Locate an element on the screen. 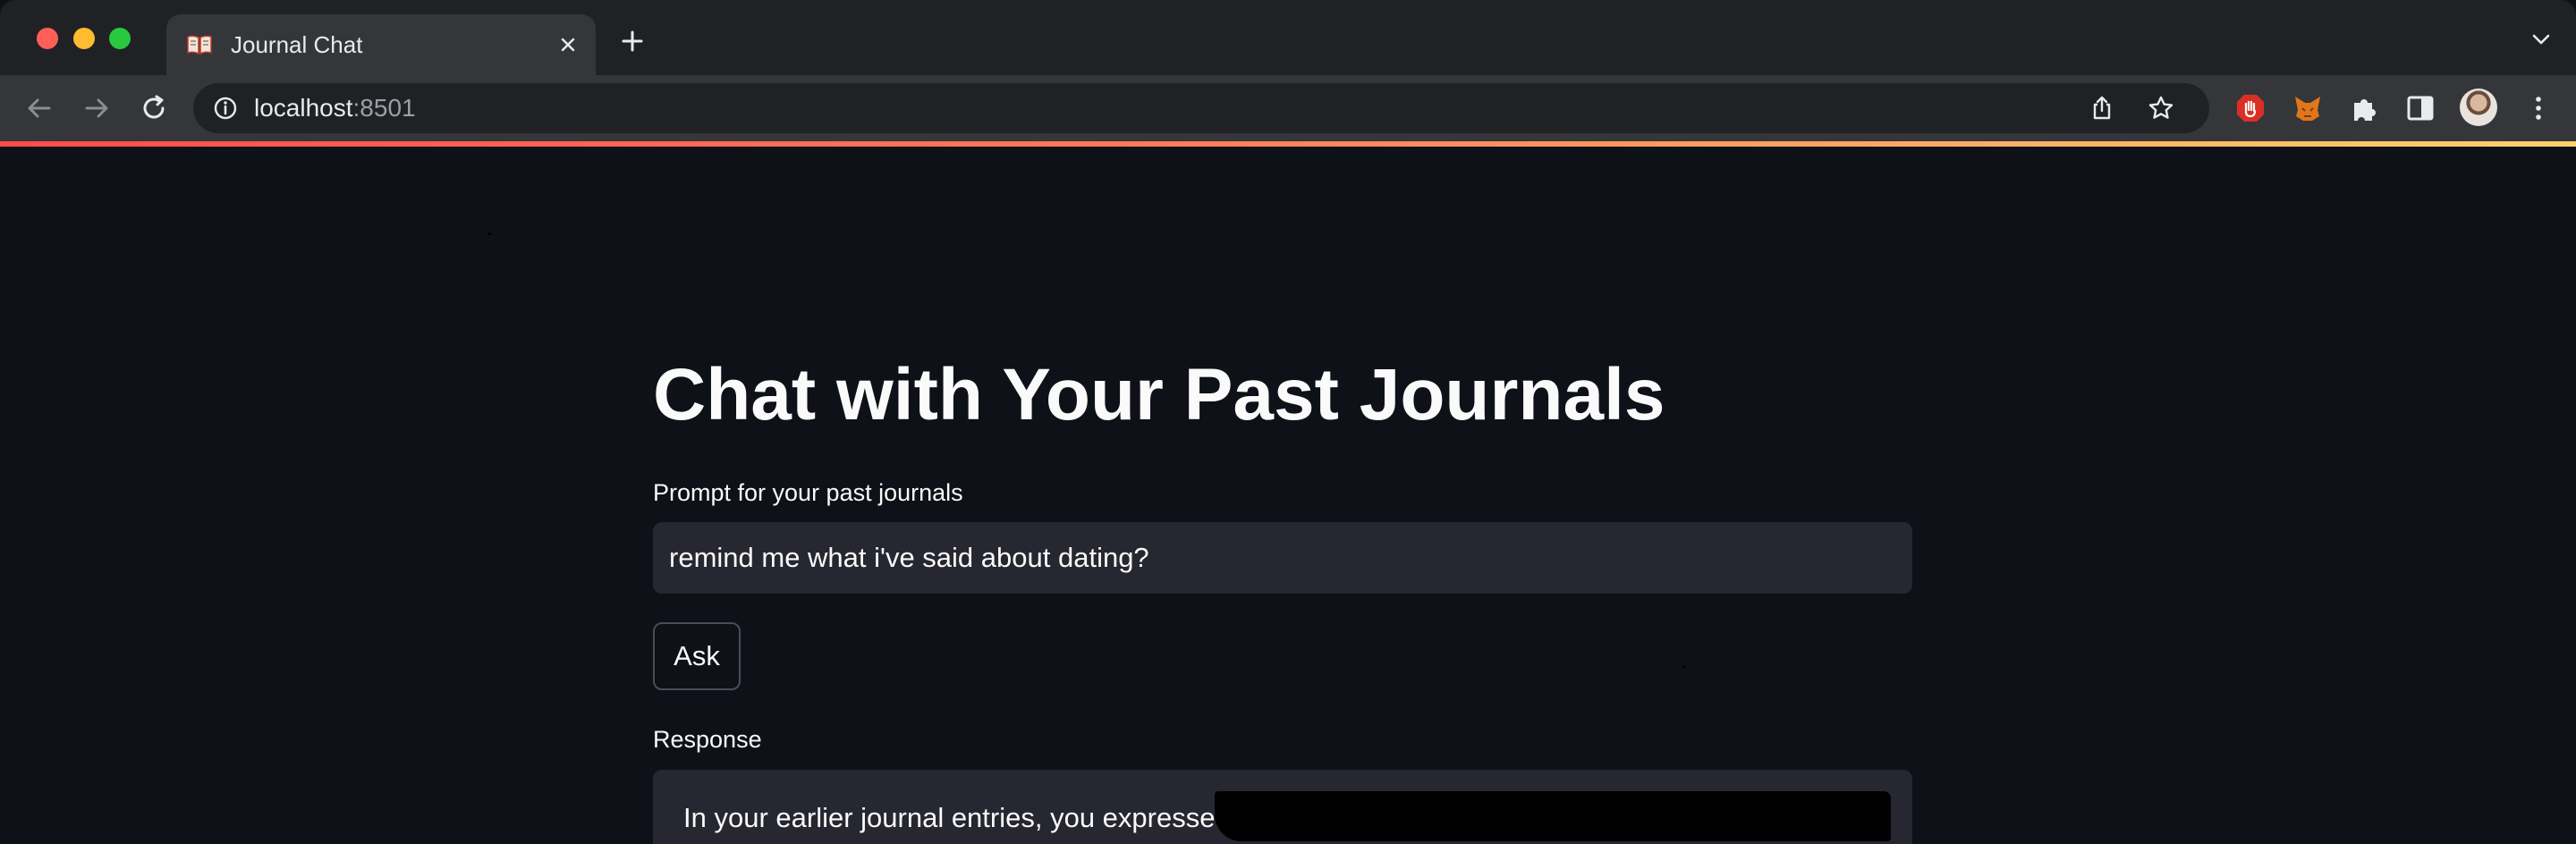  redaction-mark is located at coordinates (1553, 816).